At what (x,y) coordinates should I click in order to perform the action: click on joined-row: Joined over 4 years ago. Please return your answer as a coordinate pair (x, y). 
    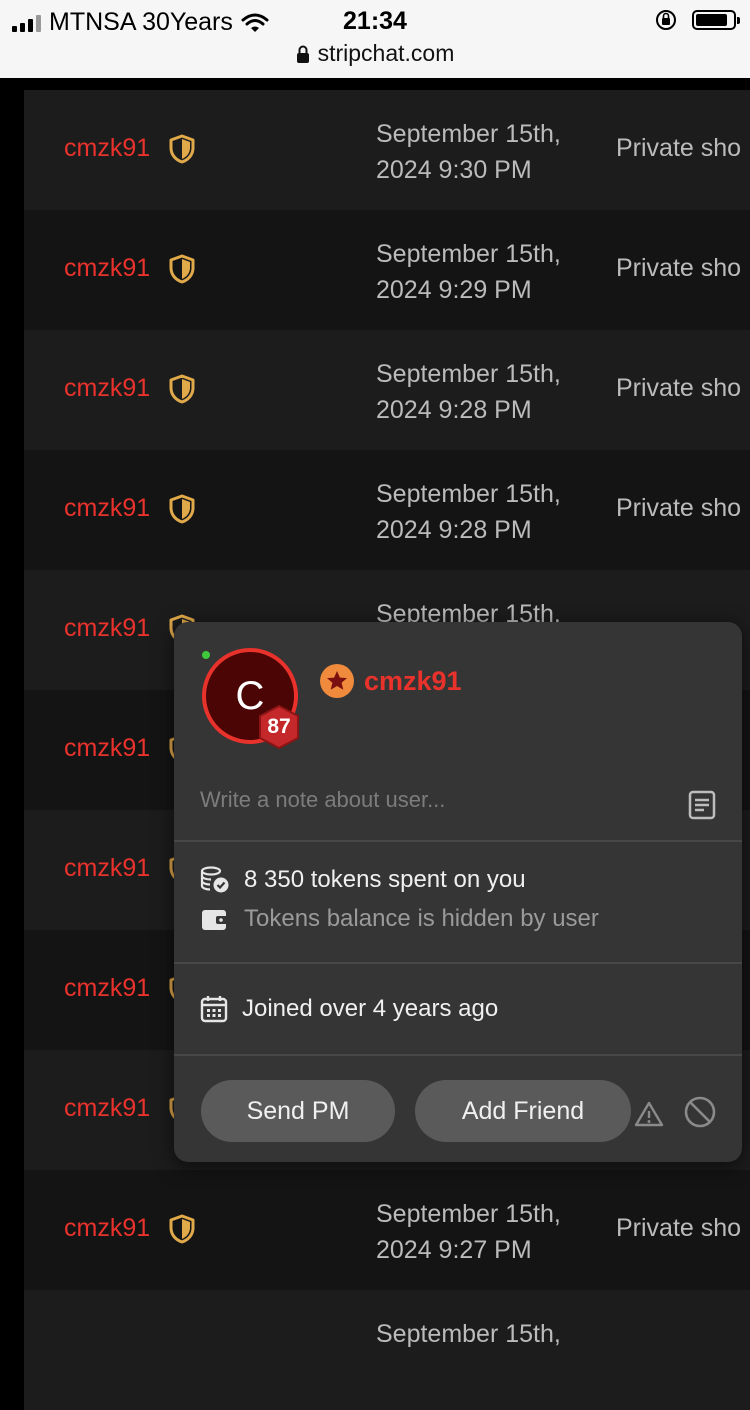
    Looking at the image, I should click on (349, 1009).